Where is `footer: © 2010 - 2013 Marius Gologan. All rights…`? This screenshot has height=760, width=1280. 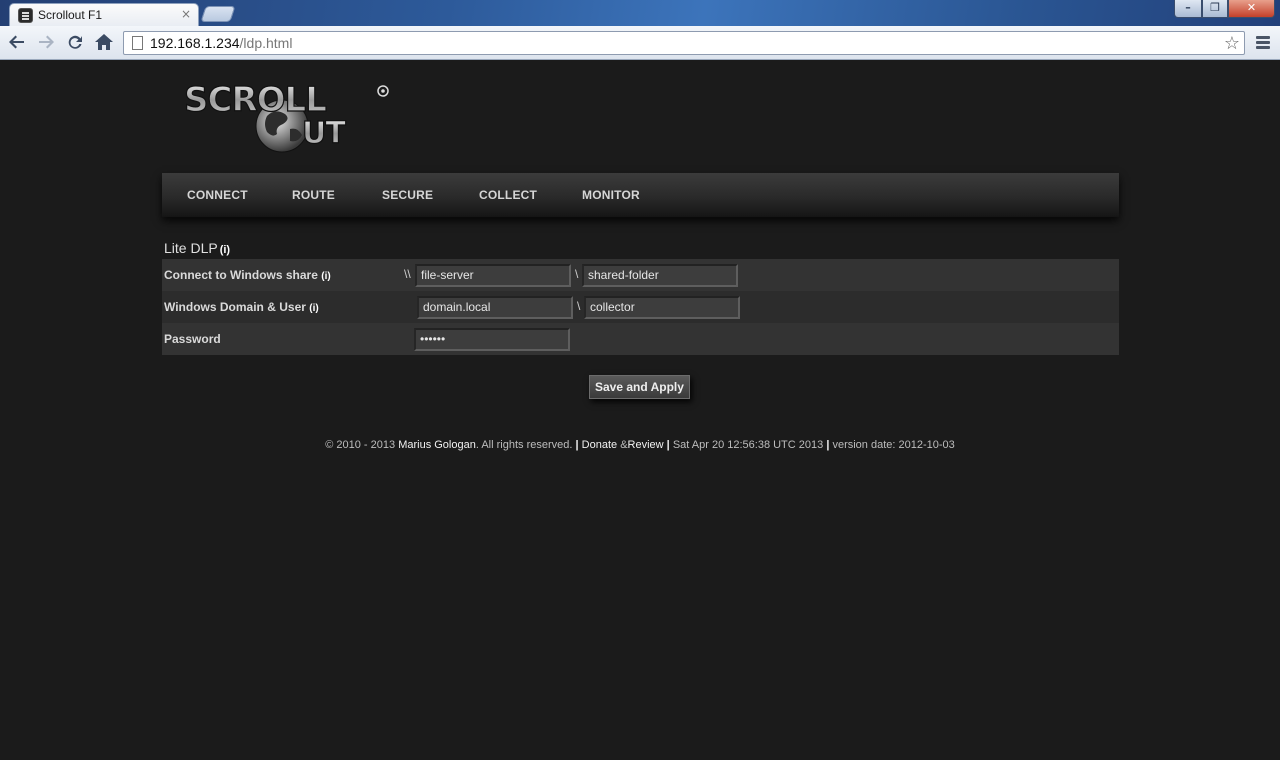 footer: © 2010 - 2013 Marius Gologan. All rights… is located at coordinates (640, 445).